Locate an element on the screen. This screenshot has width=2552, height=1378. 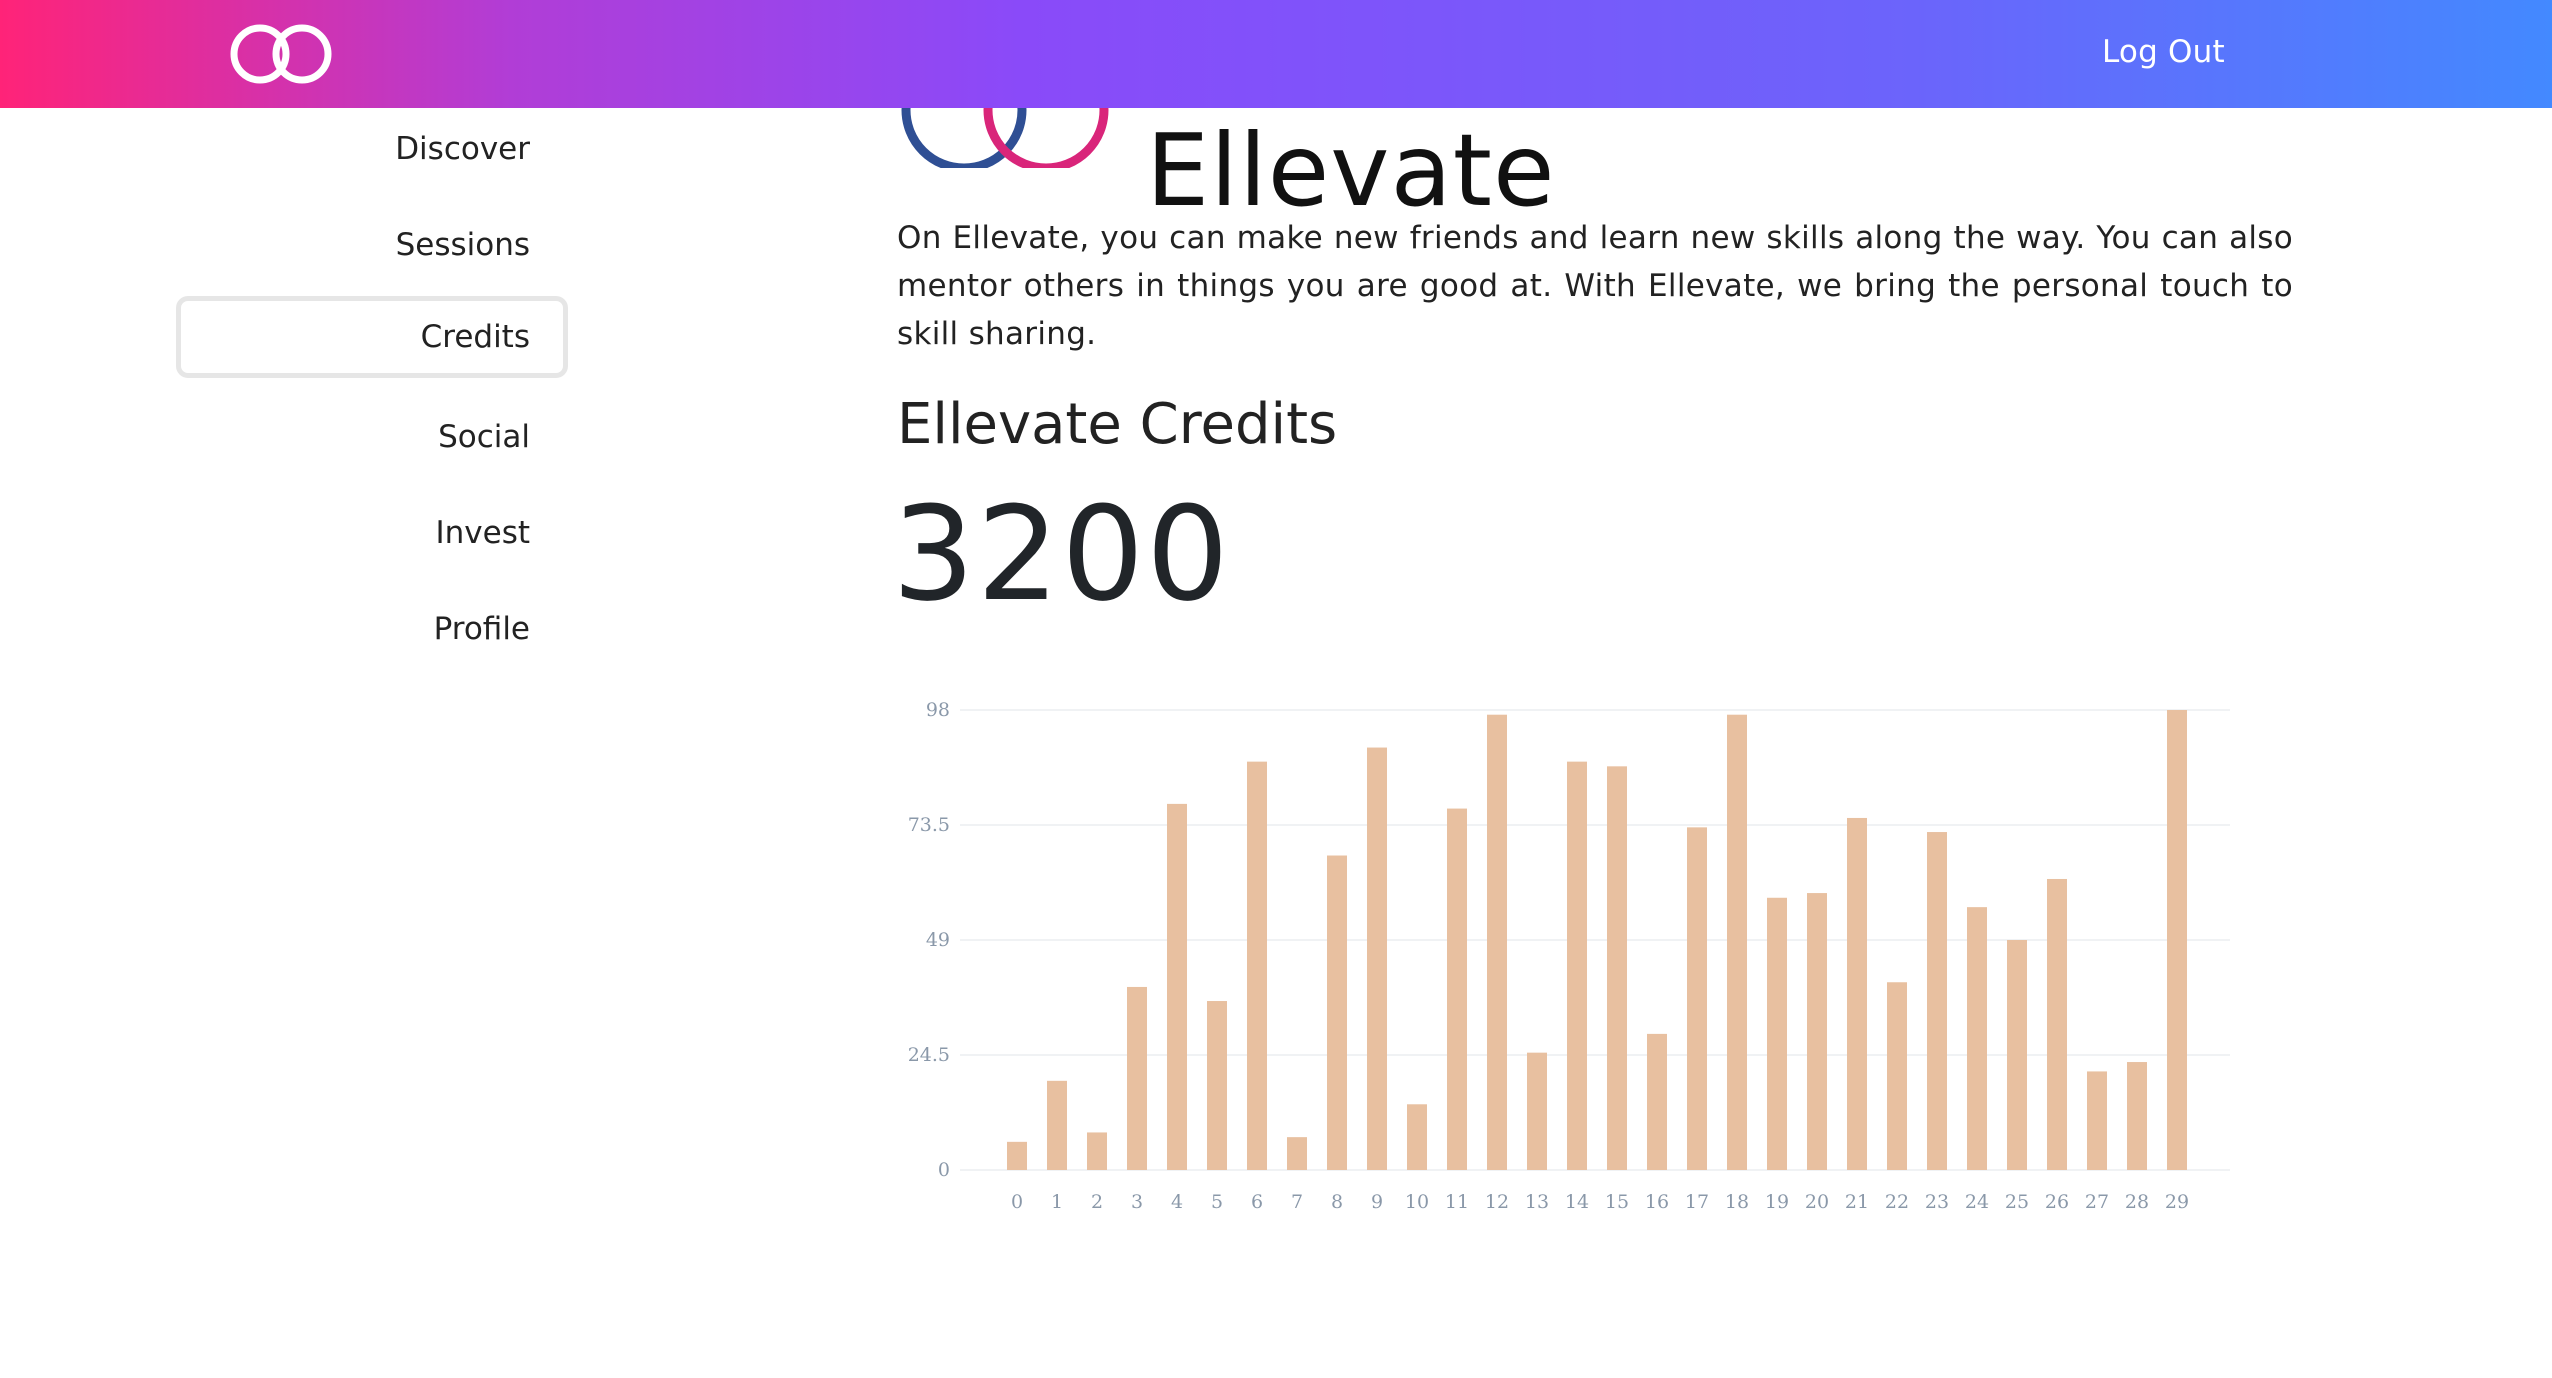
x-tick-label: 23 is located at coordinates (1937, 1202).